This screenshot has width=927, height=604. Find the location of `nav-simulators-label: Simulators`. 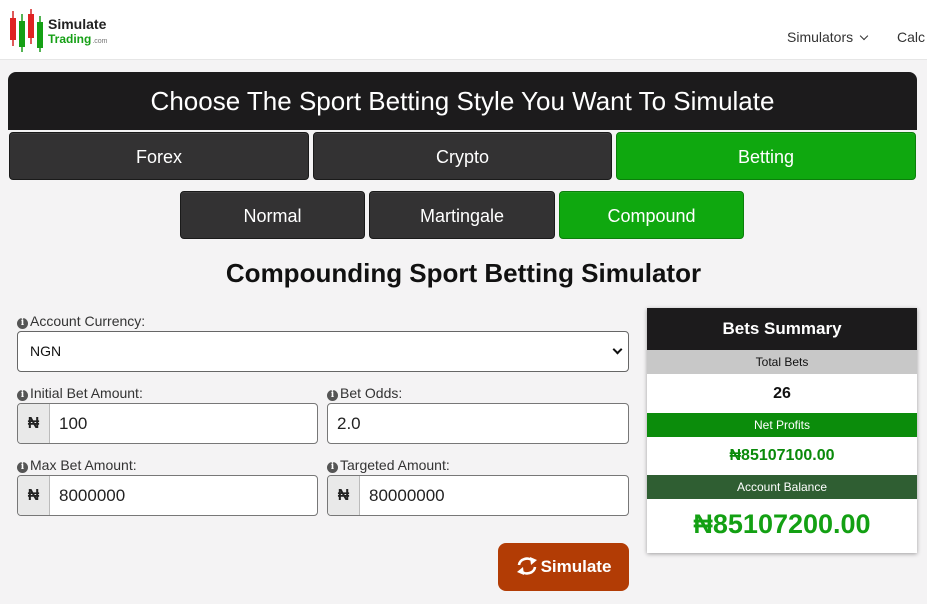

nav-simulators-label: Simulators is located at coordinates (820, 37).